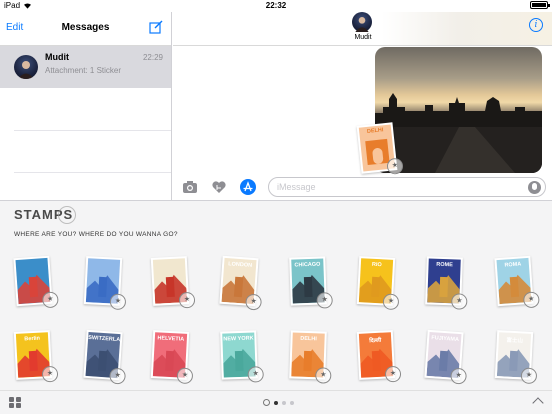 The image size is (552, 414). I want to click on status-bar: iPad 22:32, so click(276, 6).